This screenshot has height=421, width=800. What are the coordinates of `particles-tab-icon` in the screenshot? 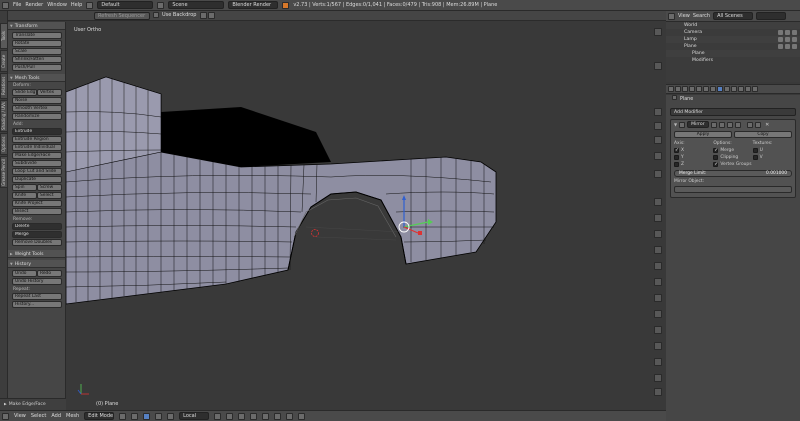 It's located at (748, 89).